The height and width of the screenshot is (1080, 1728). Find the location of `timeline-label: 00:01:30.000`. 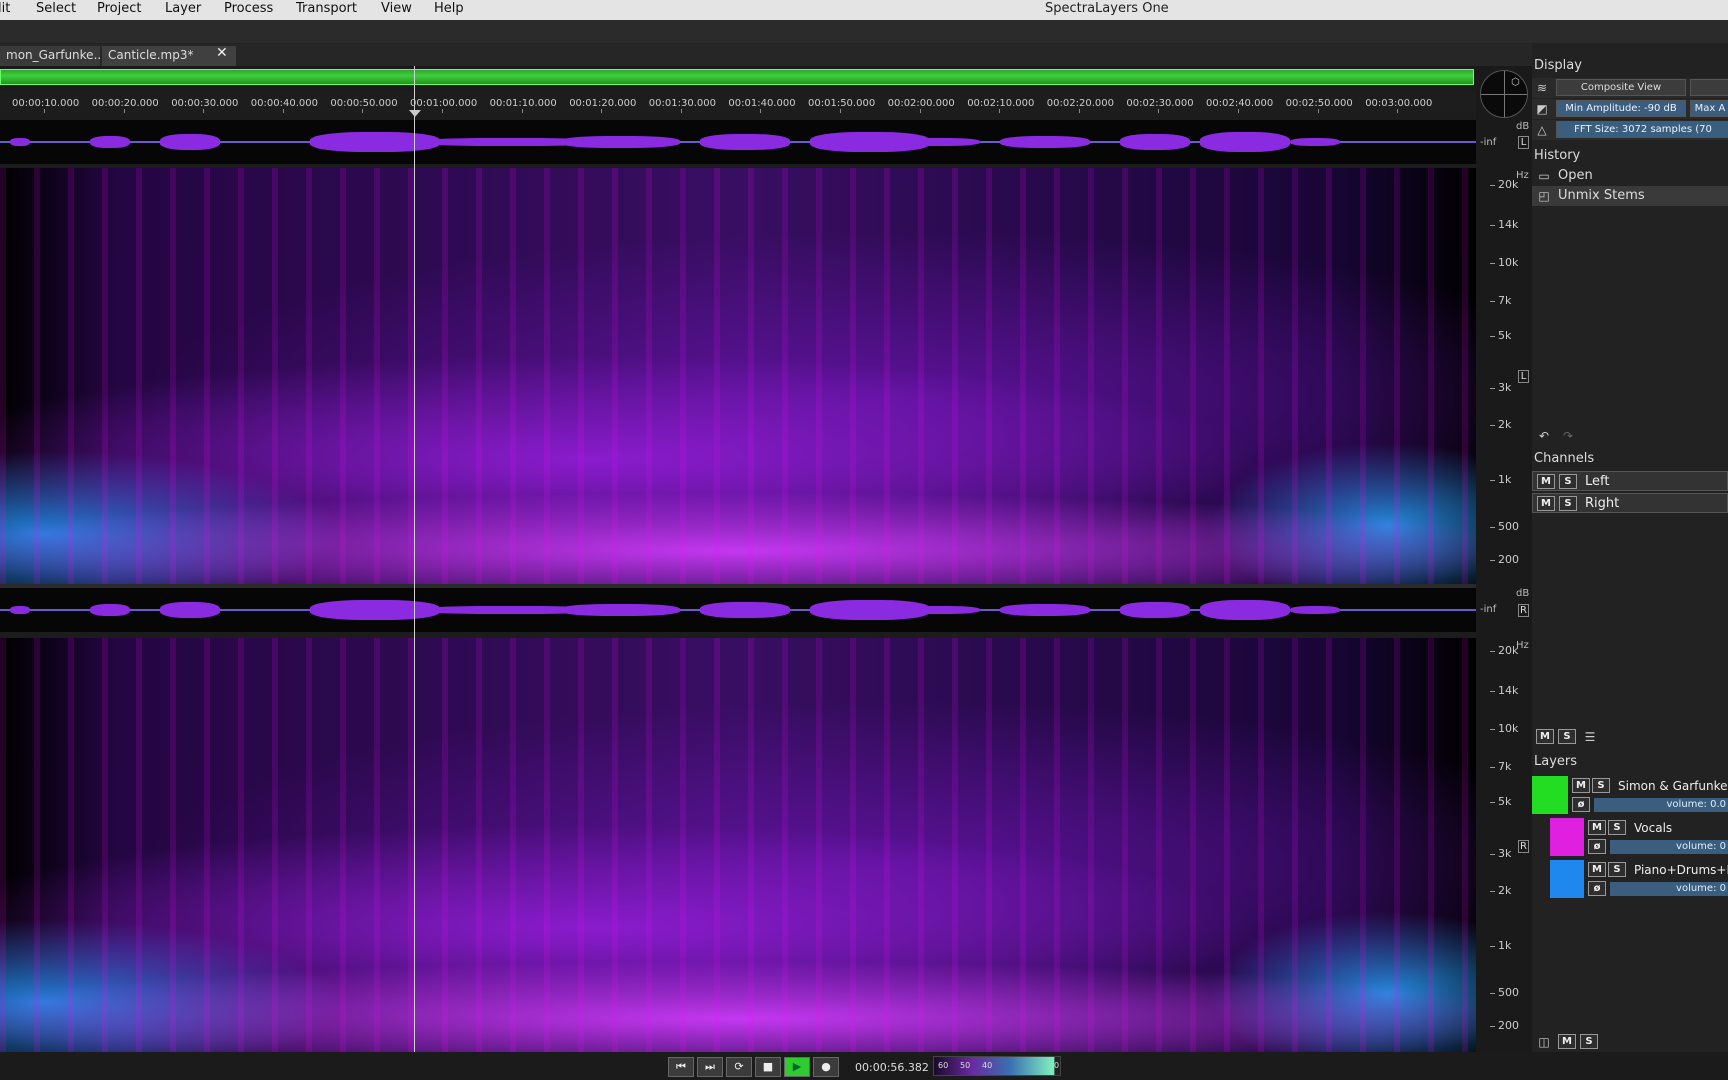

timeline-label: 00:01:30.000 is located at coordinates (682, 103).